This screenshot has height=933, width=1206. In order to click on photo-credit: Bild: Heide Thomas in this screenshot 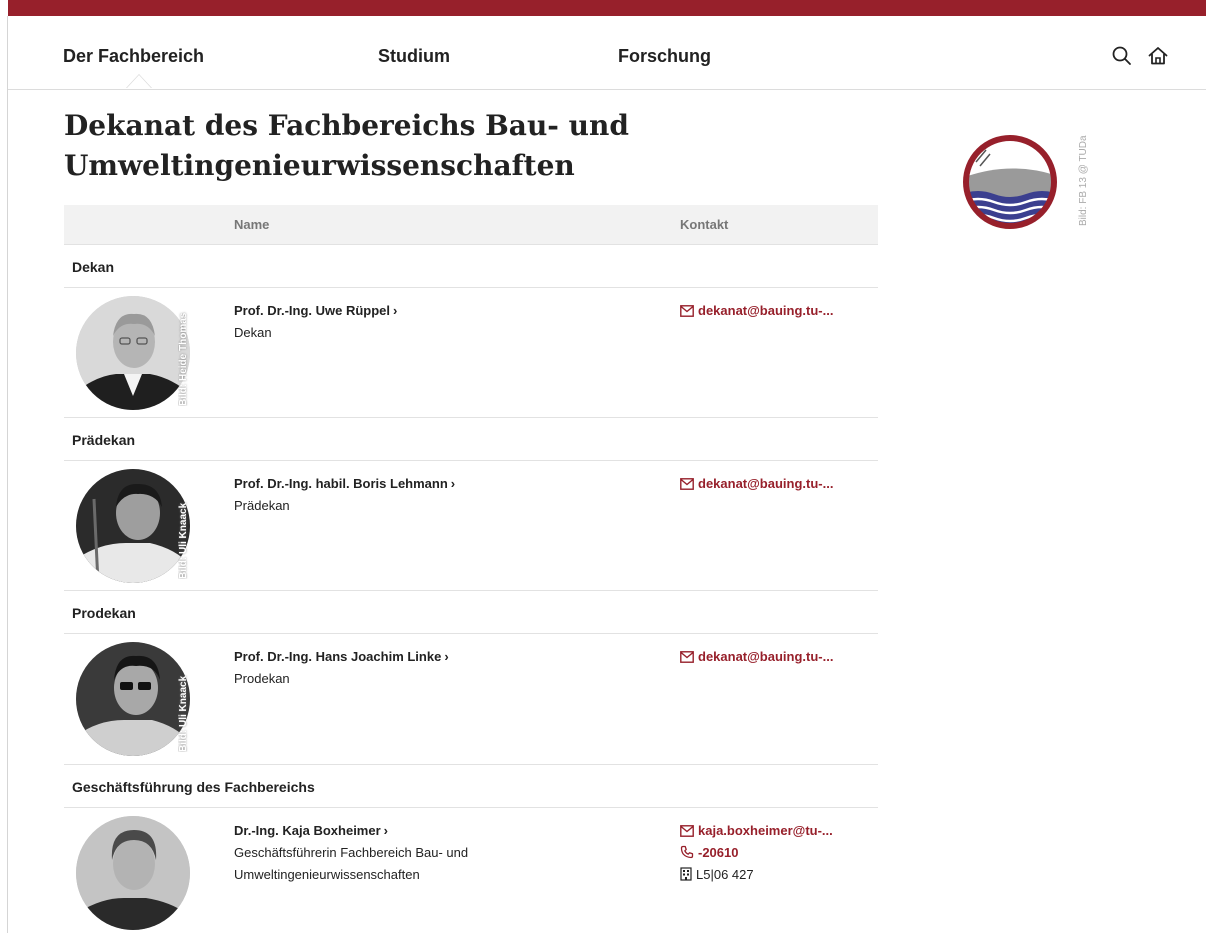, I will do `click(183, 359)`.